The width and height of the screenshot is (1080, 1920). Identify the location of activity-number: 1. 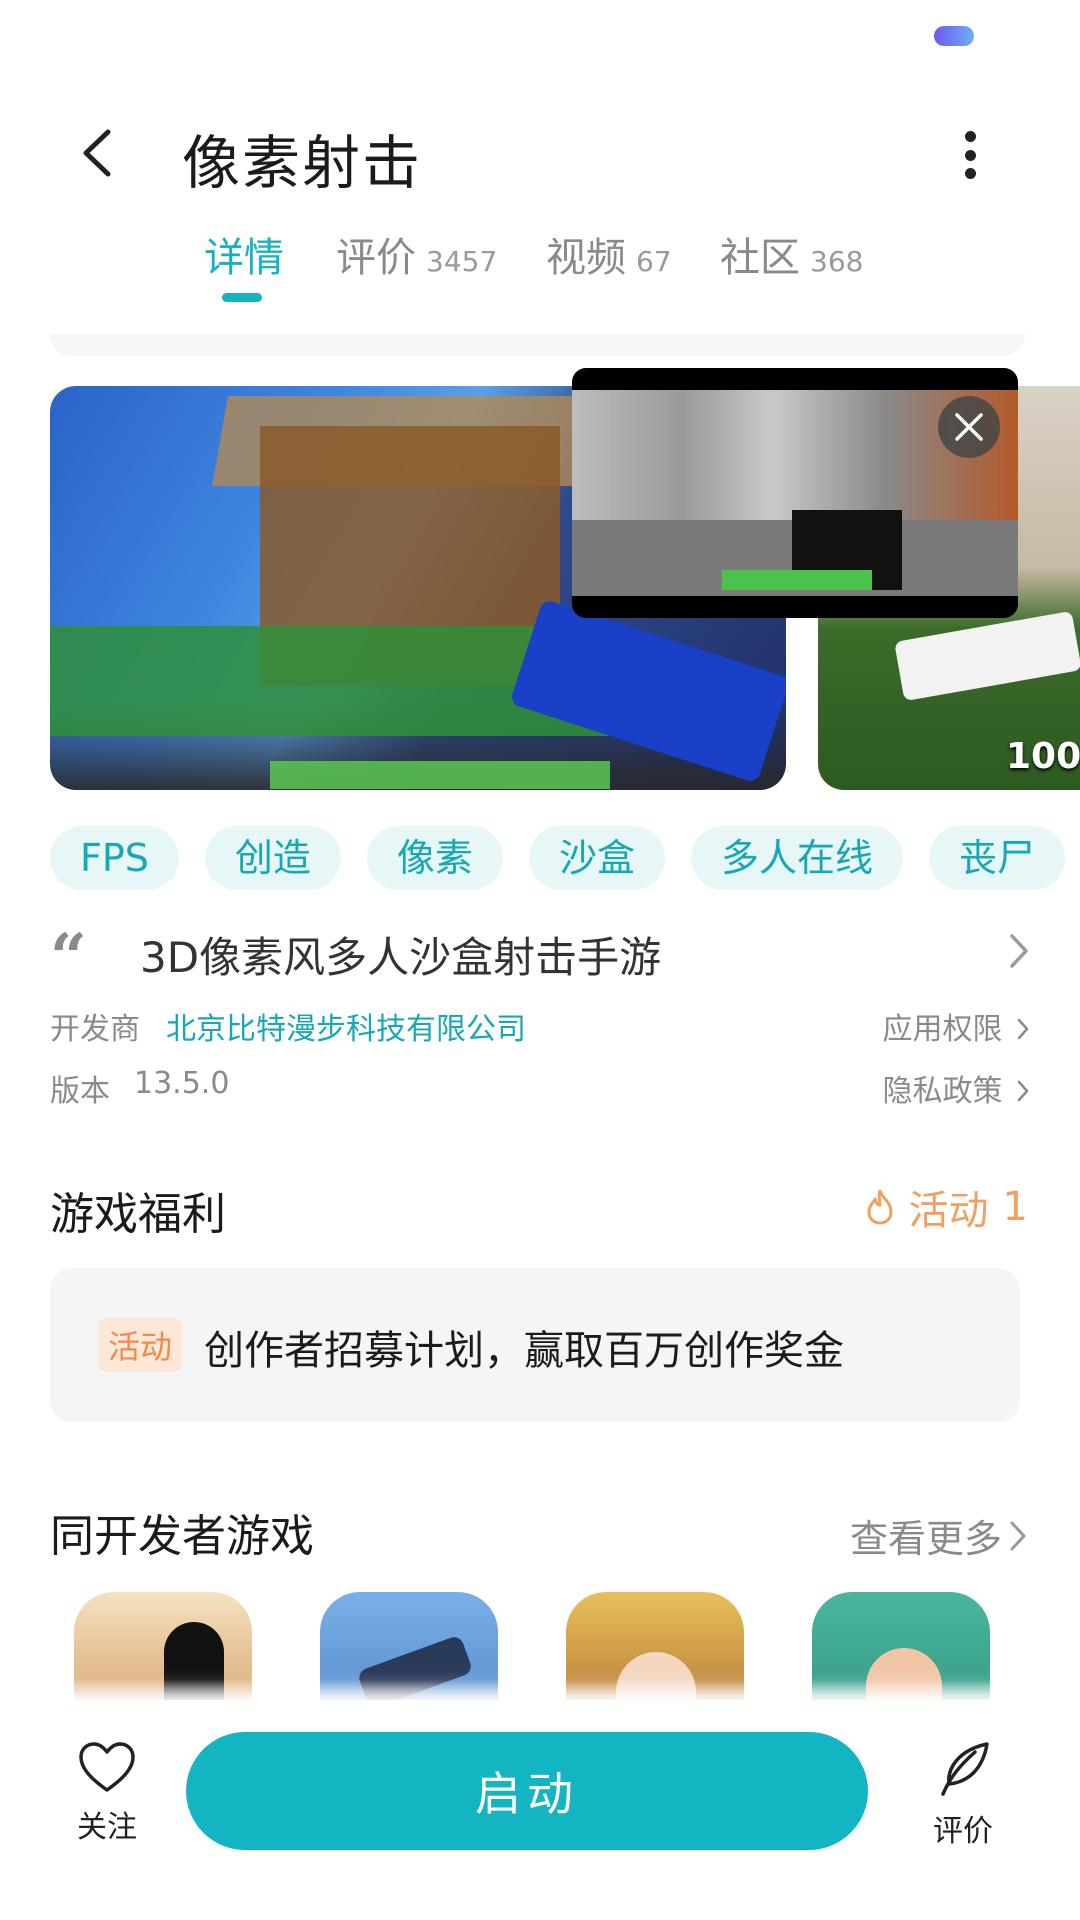
(1015, 1207).